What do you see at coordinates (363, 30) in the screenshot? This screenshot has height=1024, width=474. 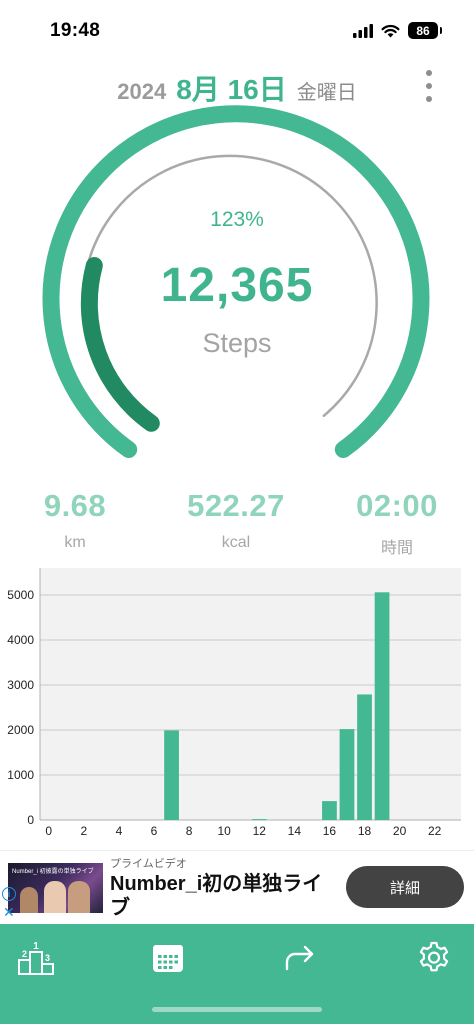 I see `signal-icon` at bounding box center [363, 30].